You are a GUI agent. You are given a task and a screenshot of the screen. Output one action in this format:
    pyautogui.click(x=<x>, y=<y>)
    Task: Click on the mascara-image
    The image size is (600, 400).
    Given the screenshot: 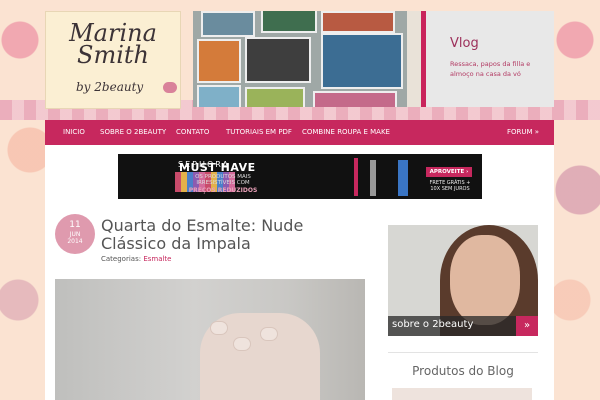 What is the action you would take?
    pyautogui.click(x=373, y=178)
    